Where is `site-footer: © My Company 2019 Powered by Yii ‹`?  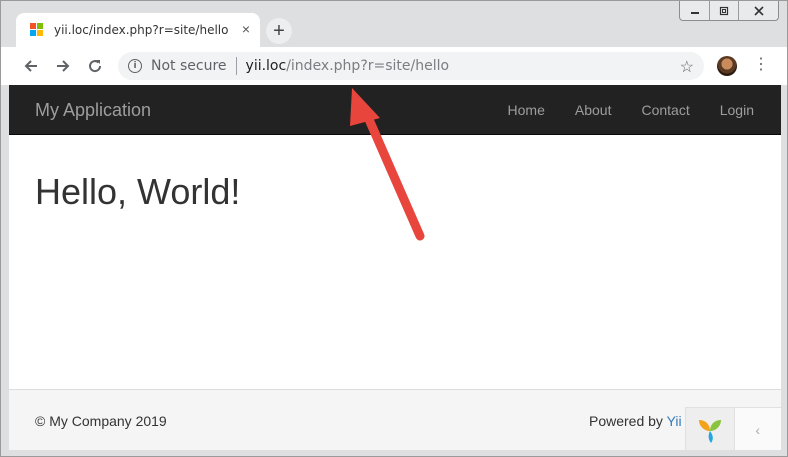 site-footer: © My Company 2019 Powered by Yii ‹ is located at coordinates (395, 419).